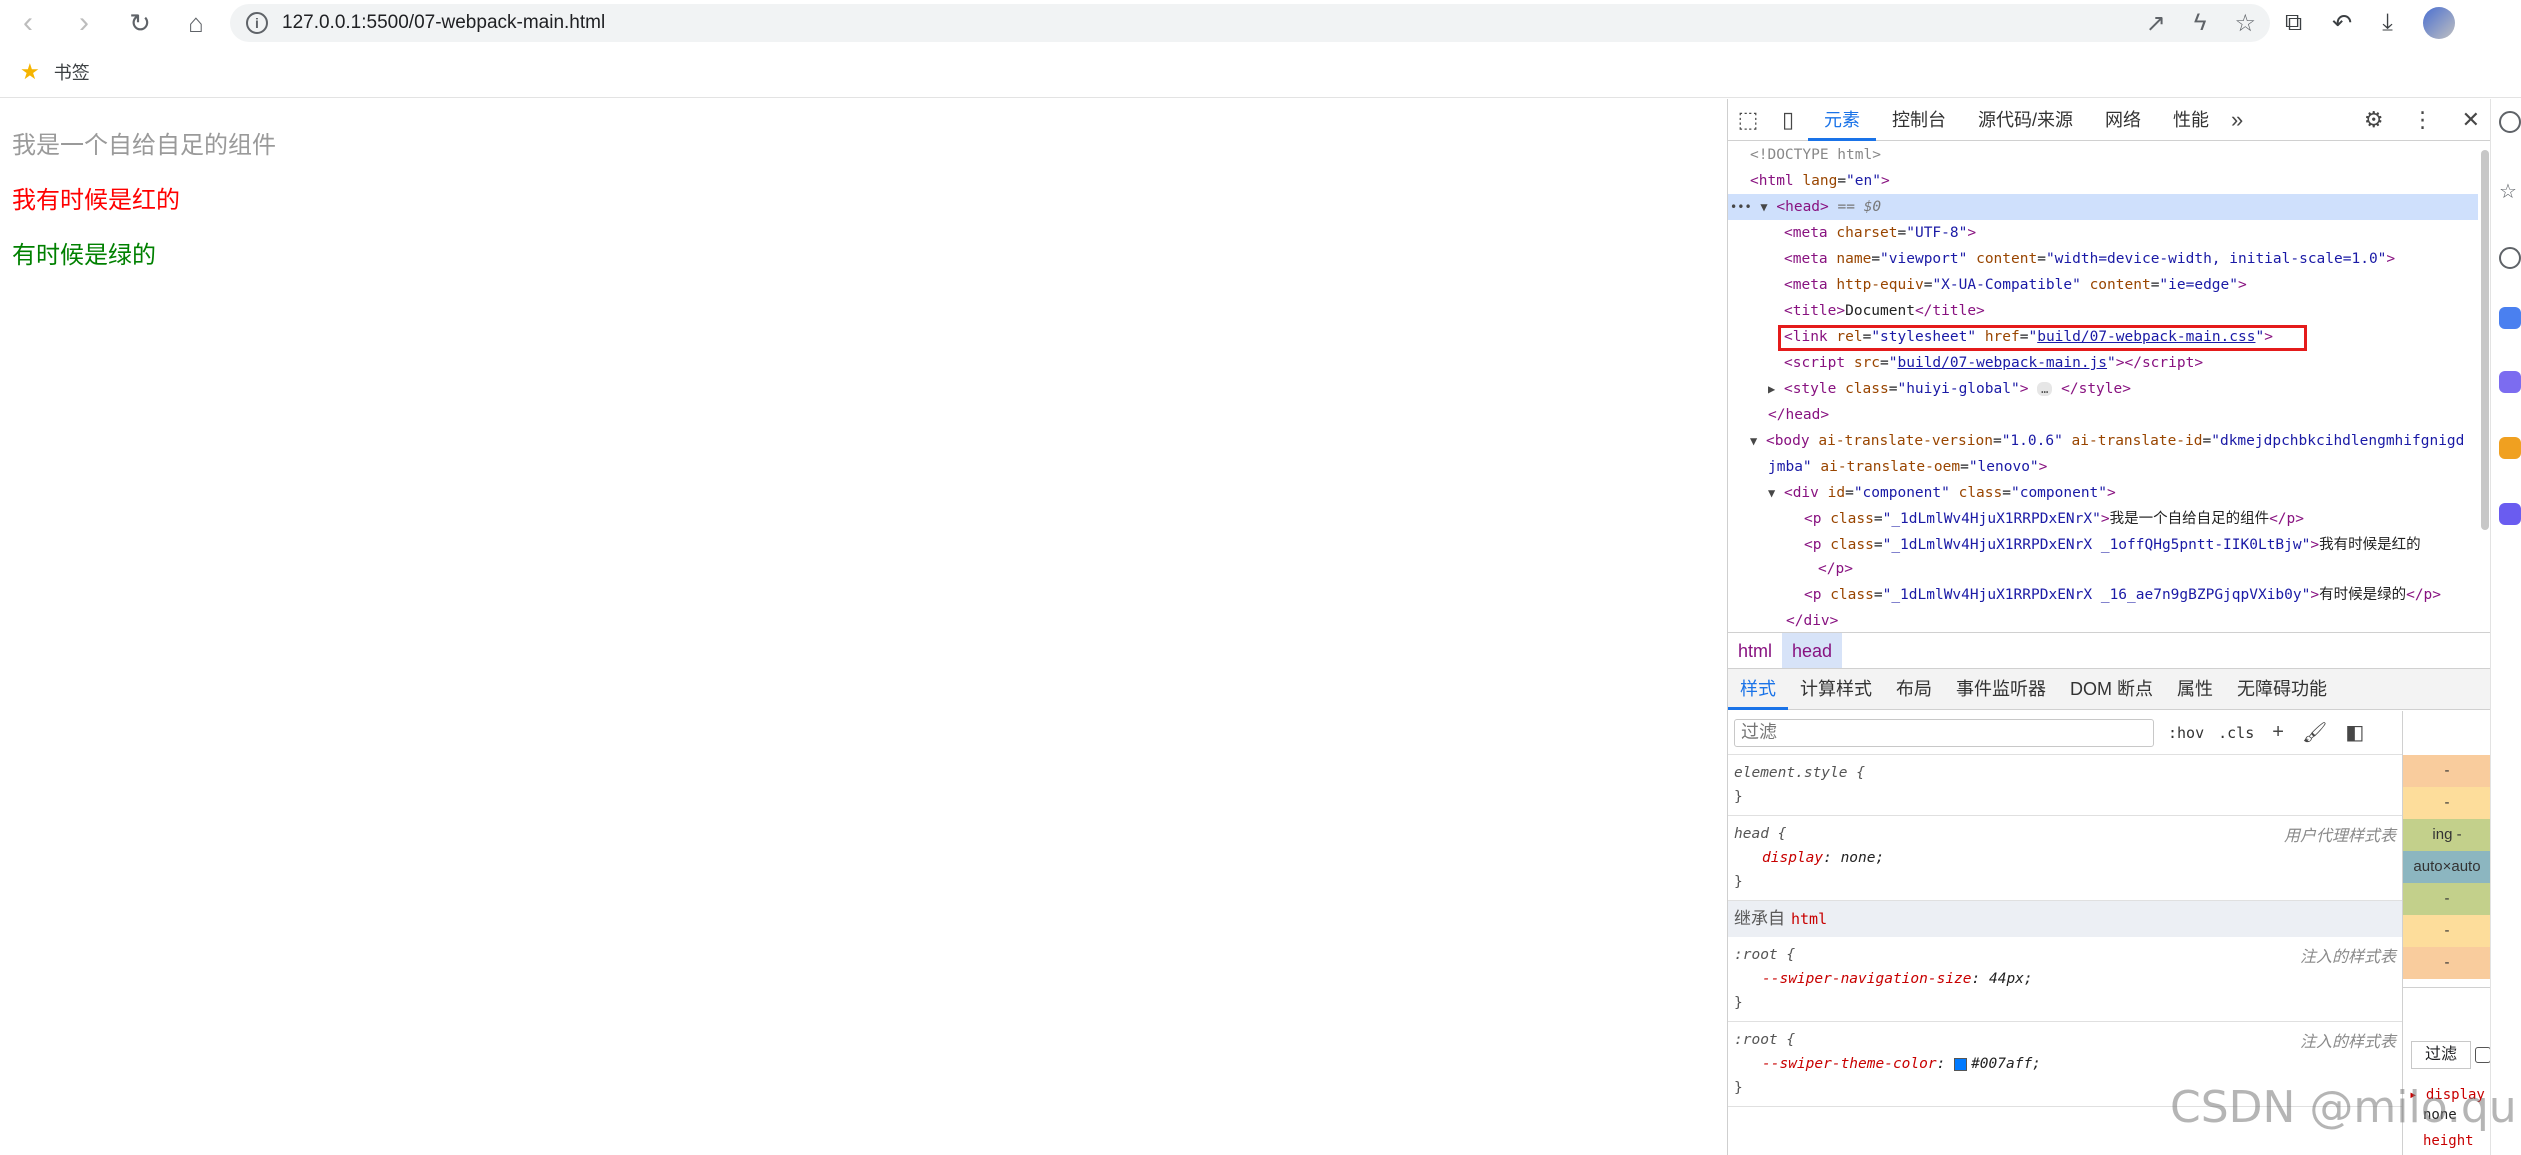  Describe the element at coordinates (1914, 689) in the screenshot. I see `tab-layout: 布局` at that location.